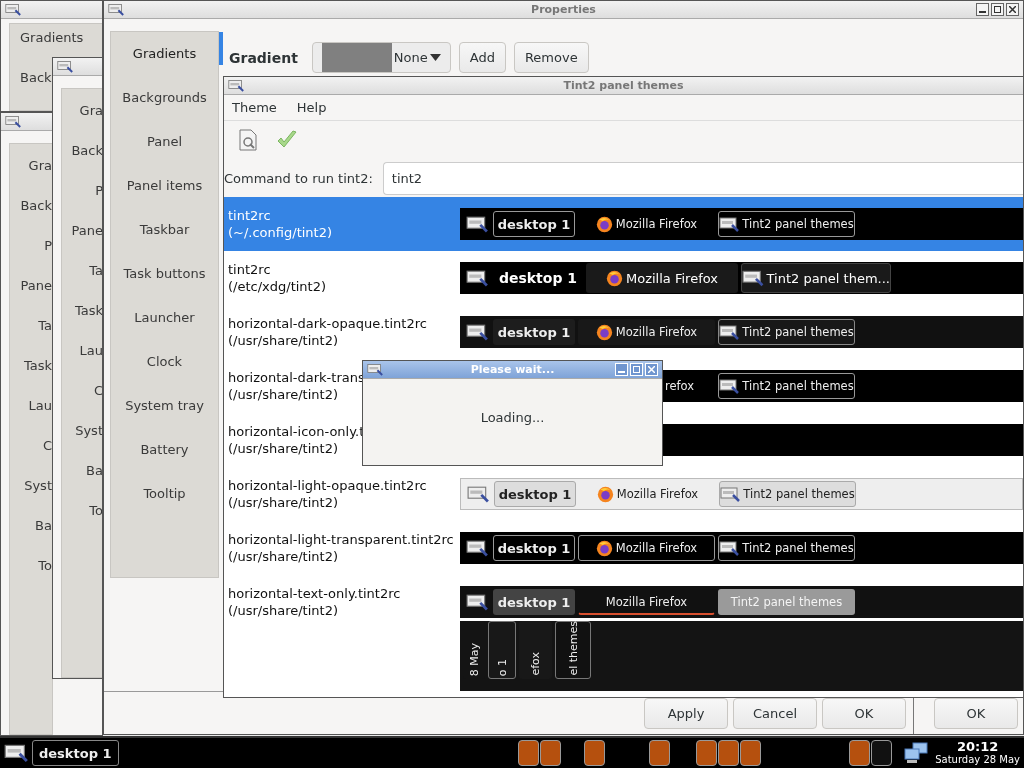  Describe the element at coordinates (686, 713) in the screenshot. I see `dialog-button: Apply` at that location.